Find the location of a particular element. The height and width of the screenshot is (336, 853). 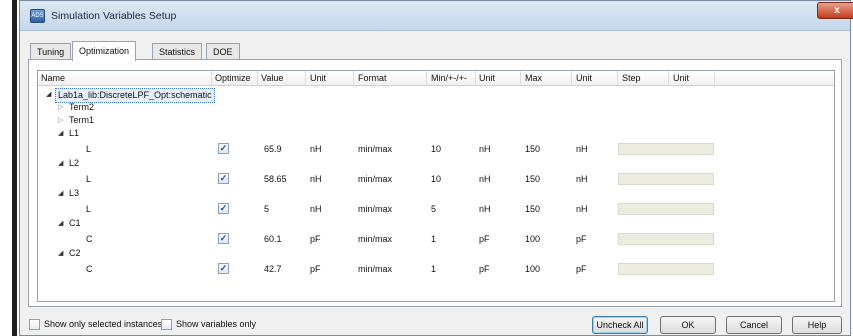

min-cell: 5 is located at coordinates (433, 209).